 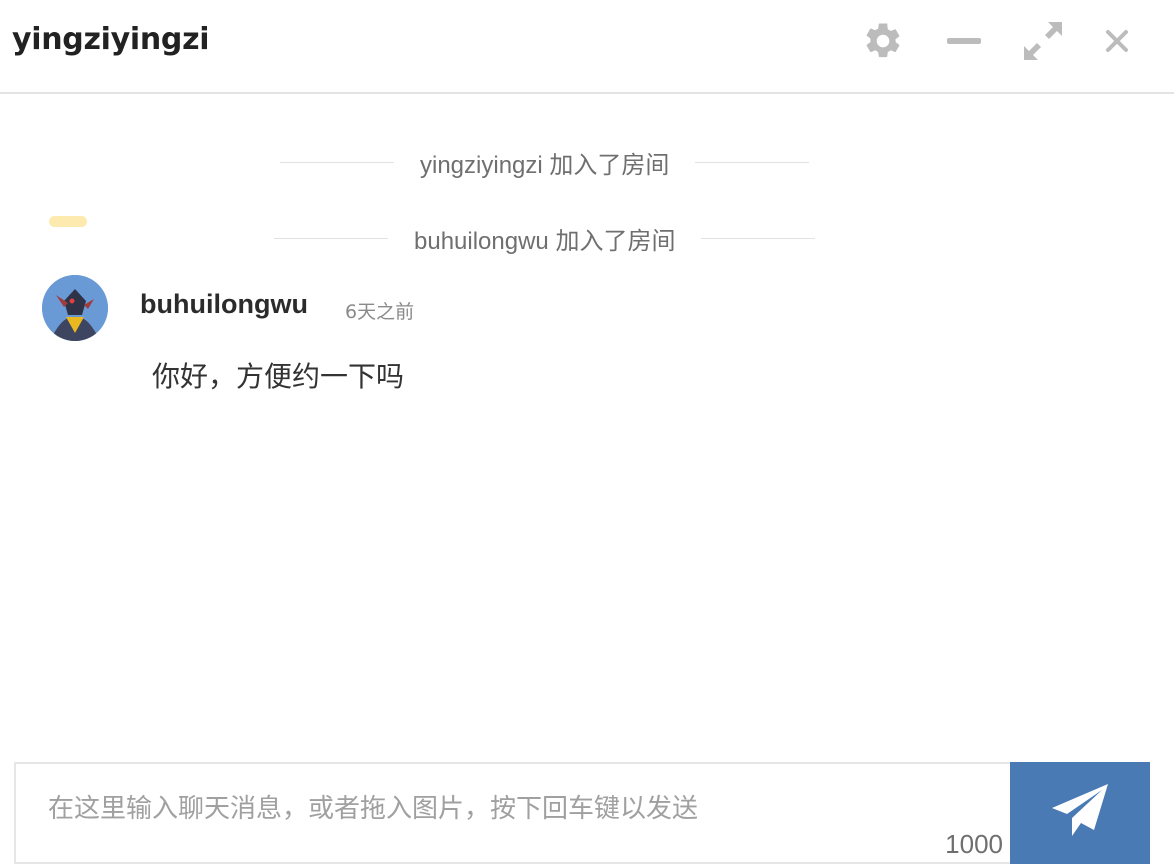 I want to click on close-button, so click(x=1117, y=41).